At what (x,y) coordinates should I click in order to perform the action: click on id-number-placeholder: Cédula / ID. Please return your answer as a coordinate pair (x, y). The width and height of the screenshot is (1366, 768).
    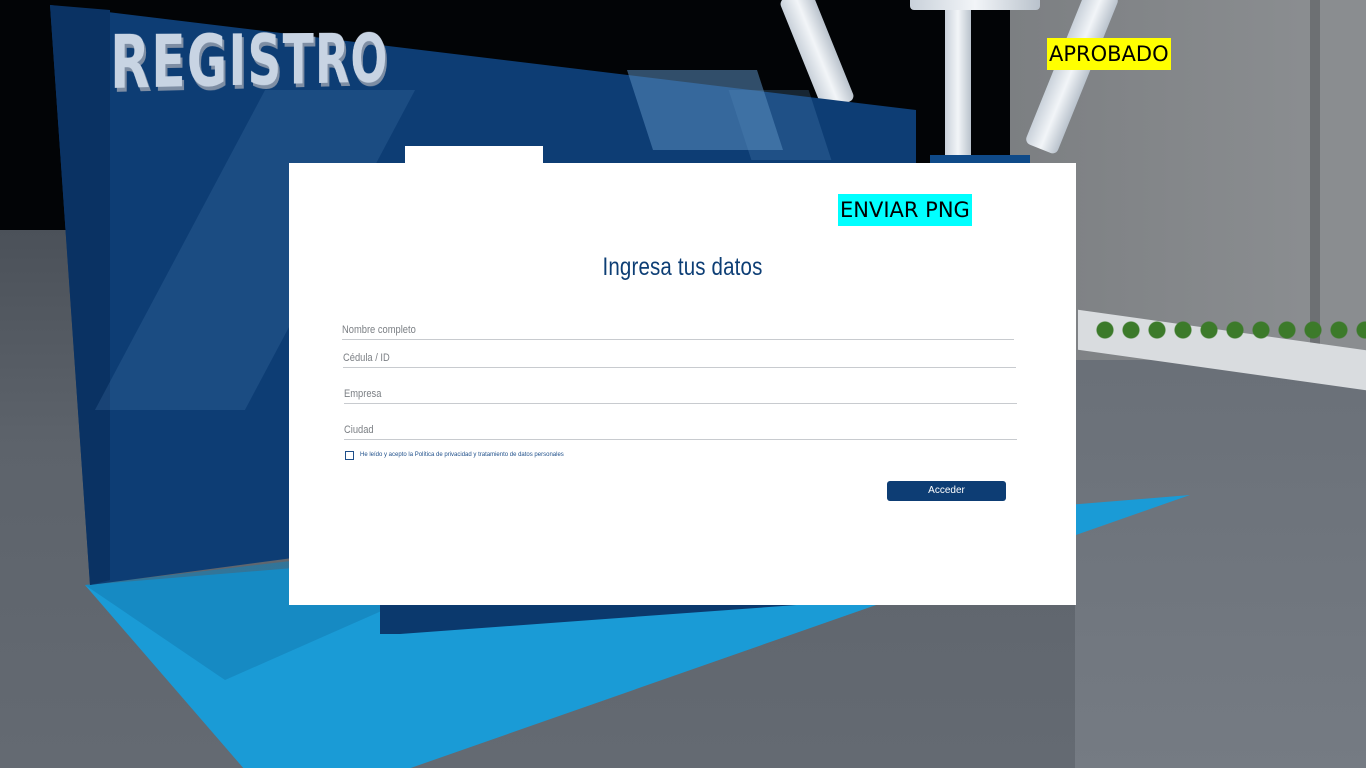
    Looking at the image, I should click on (366, 358).